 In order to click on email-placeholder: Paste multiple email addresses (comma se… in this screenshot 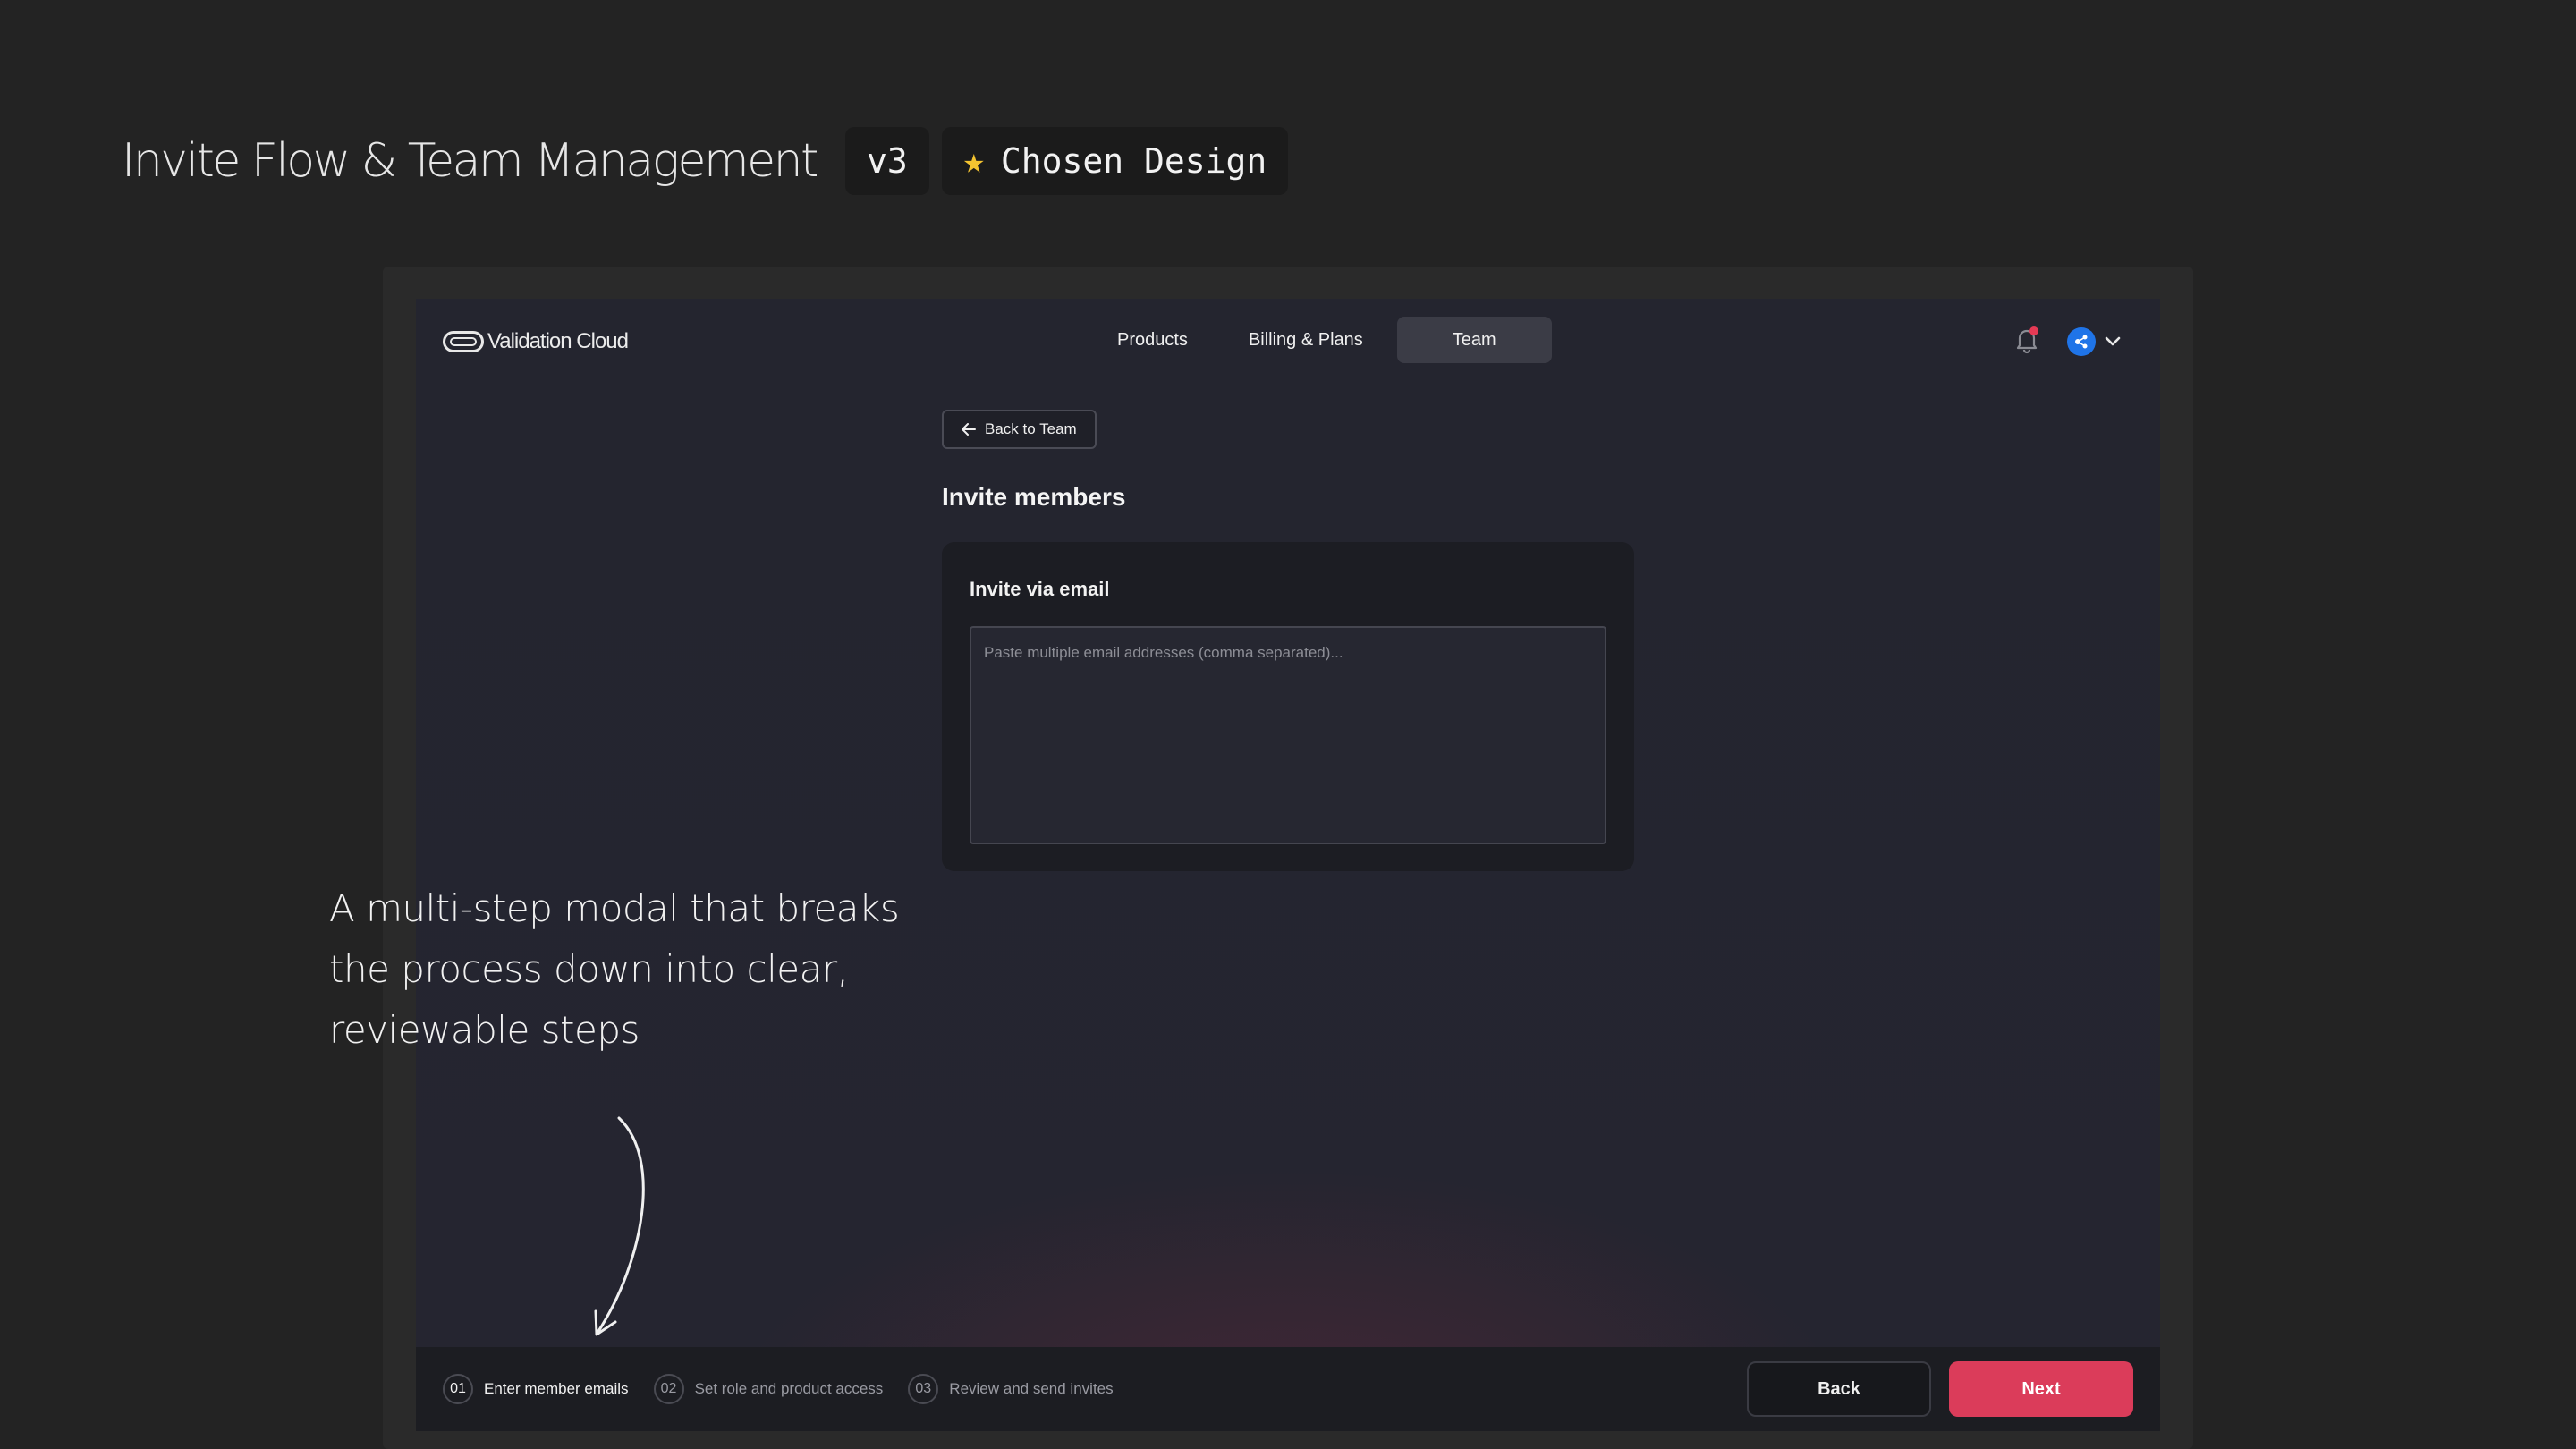, I will do `click(1163, 652)`.